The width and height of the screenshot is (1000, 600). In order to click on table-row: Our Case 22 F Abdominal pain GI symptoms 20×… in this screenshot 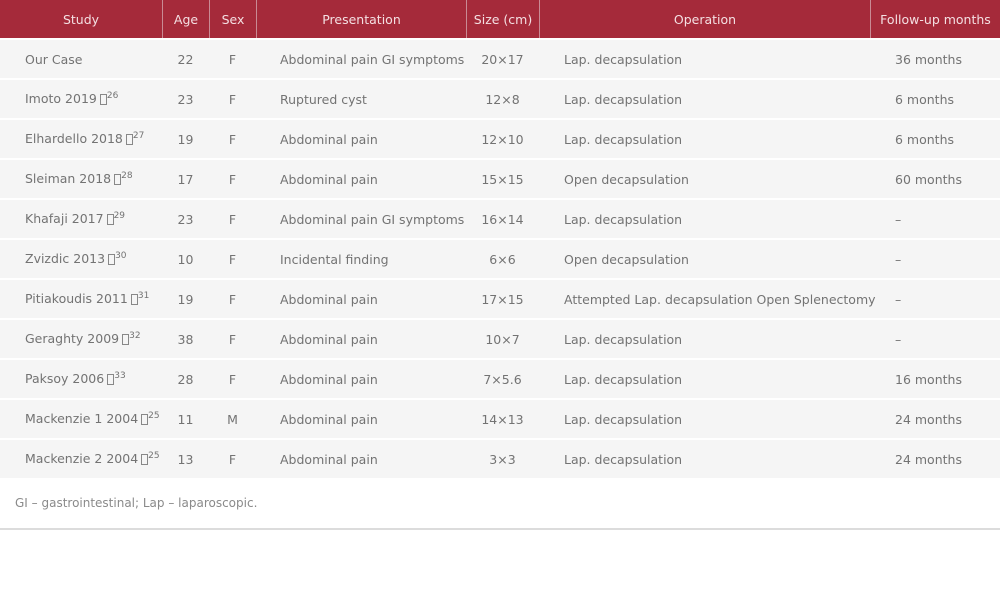, I will do `click(500, 58)`.